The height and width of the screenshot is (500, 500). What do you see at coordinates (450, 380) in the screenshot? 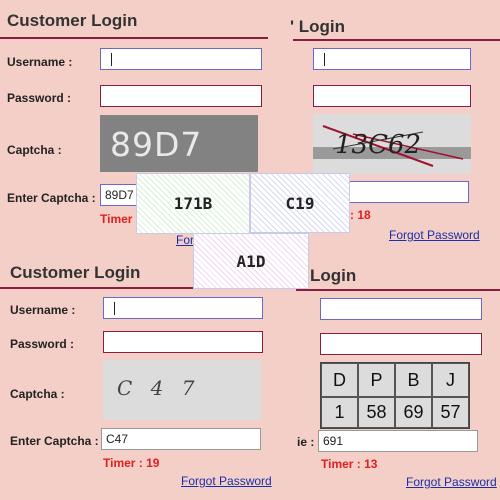
I see `captcha-grid-header: J` at bounding box center [450, 380].